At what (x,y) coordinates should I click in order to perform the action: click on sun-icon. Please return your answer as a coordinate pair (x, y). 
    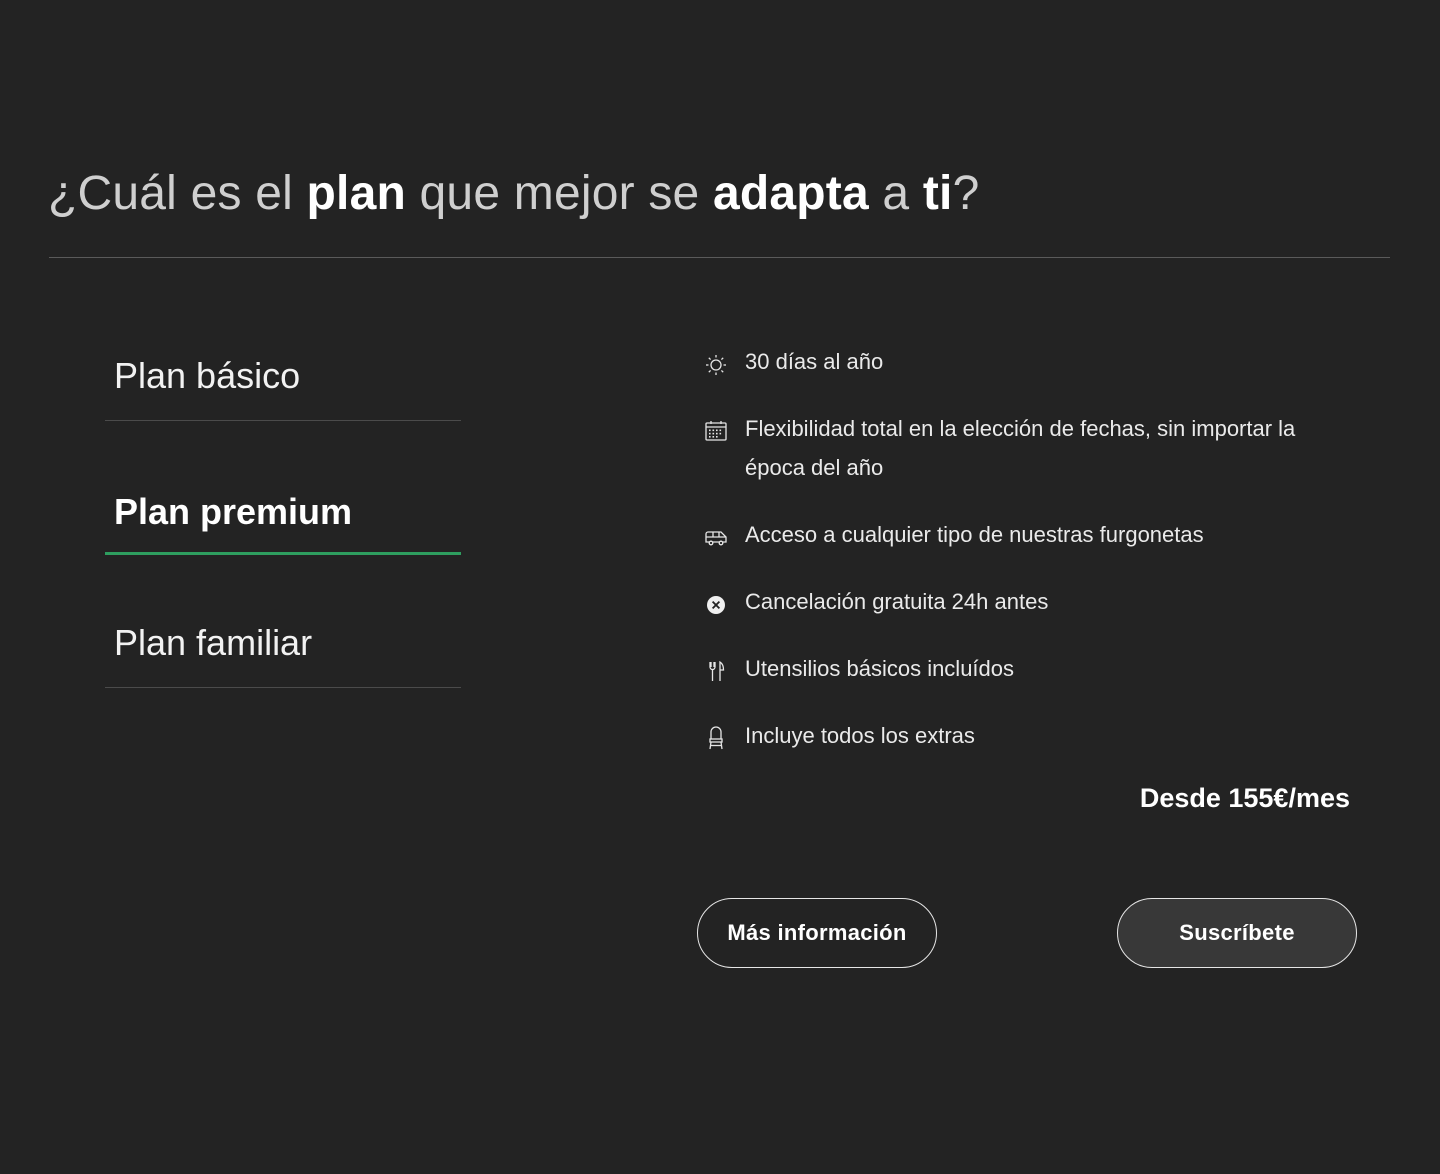
    Looking at the image, I should click on (716, 364).